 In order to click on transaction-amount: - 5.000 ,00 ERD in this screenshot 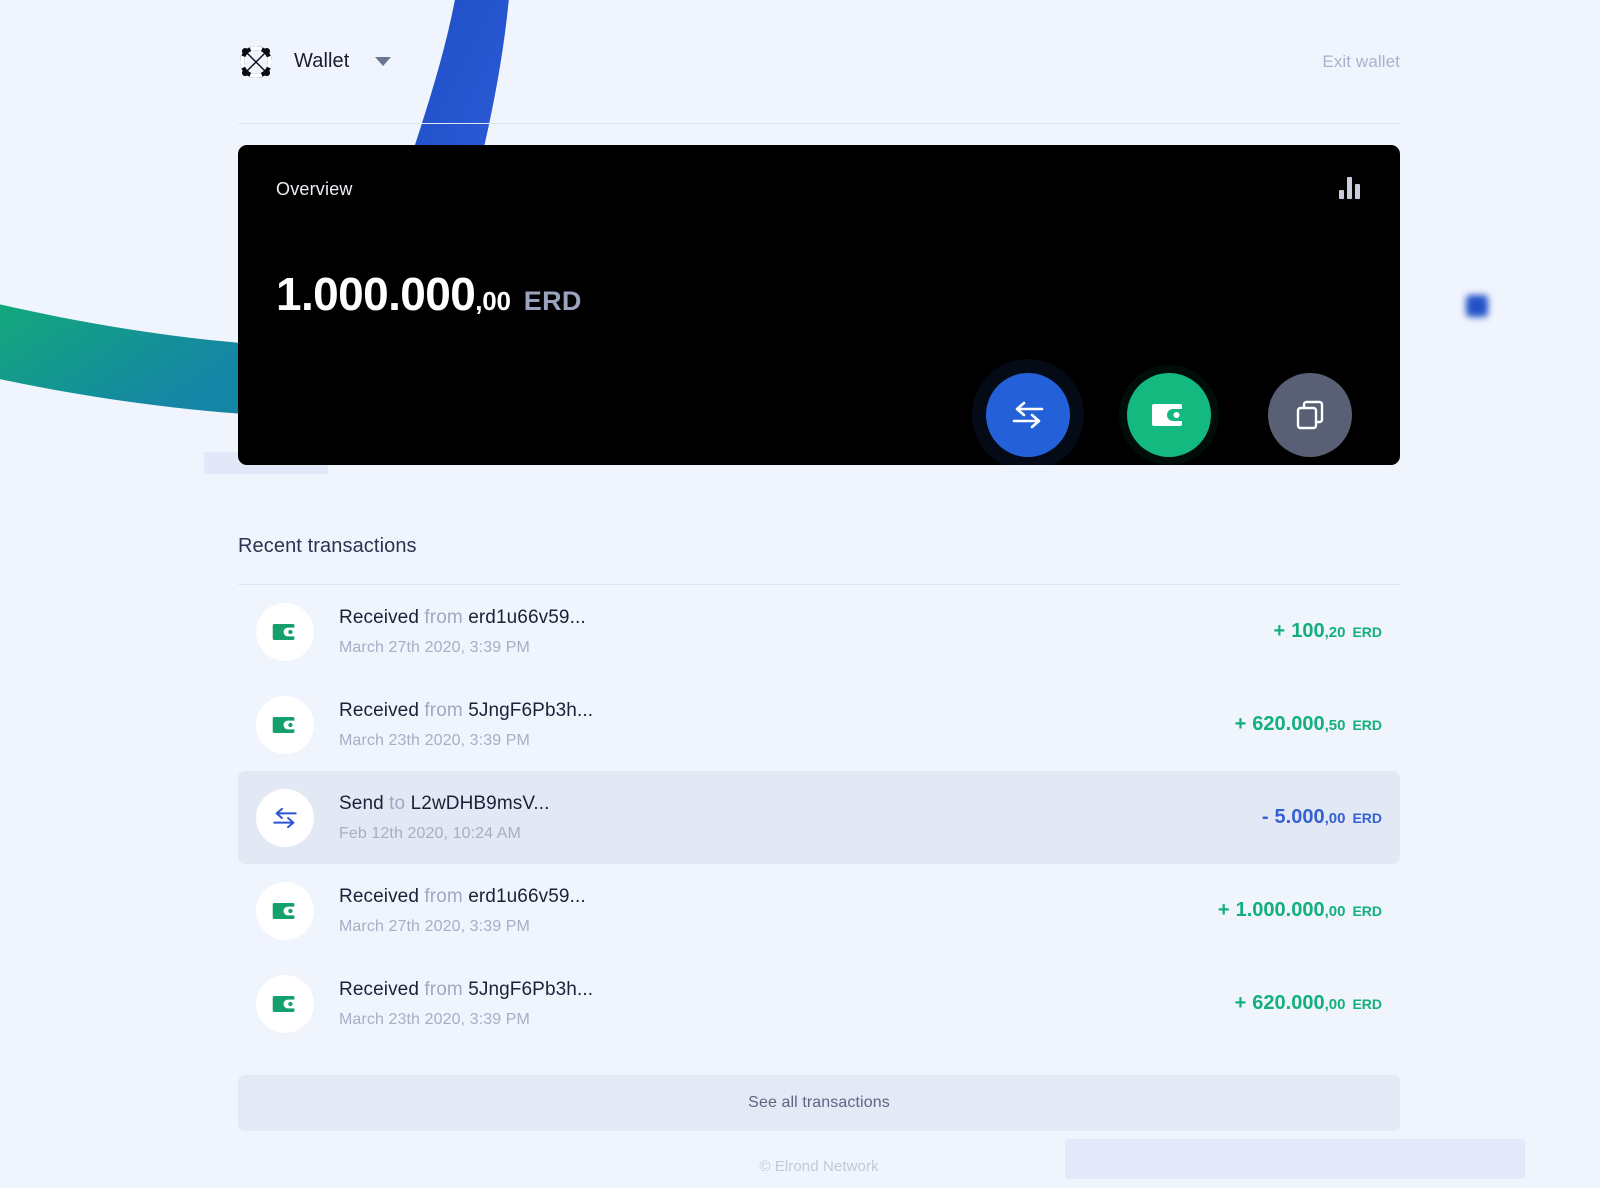, I will do `click(1322, 817)`.